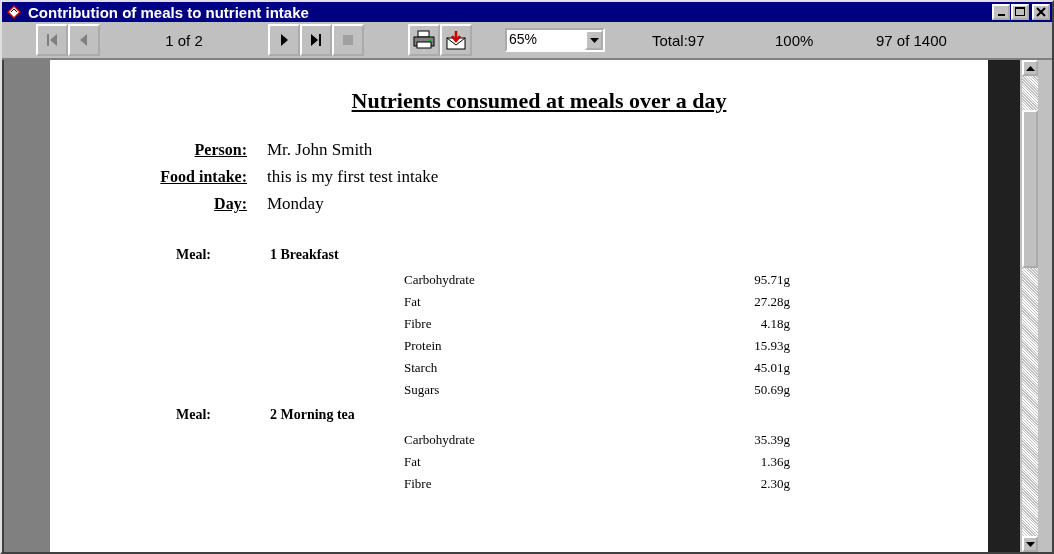 The height and width of the screenshot is (554, 1054). I want to click on nutrient-amount: 95.71g, so click(771, 280).